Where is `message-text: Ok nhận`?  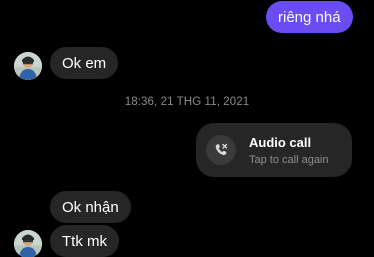 message-text: Ok nhận is located at coordinates (90, 207).